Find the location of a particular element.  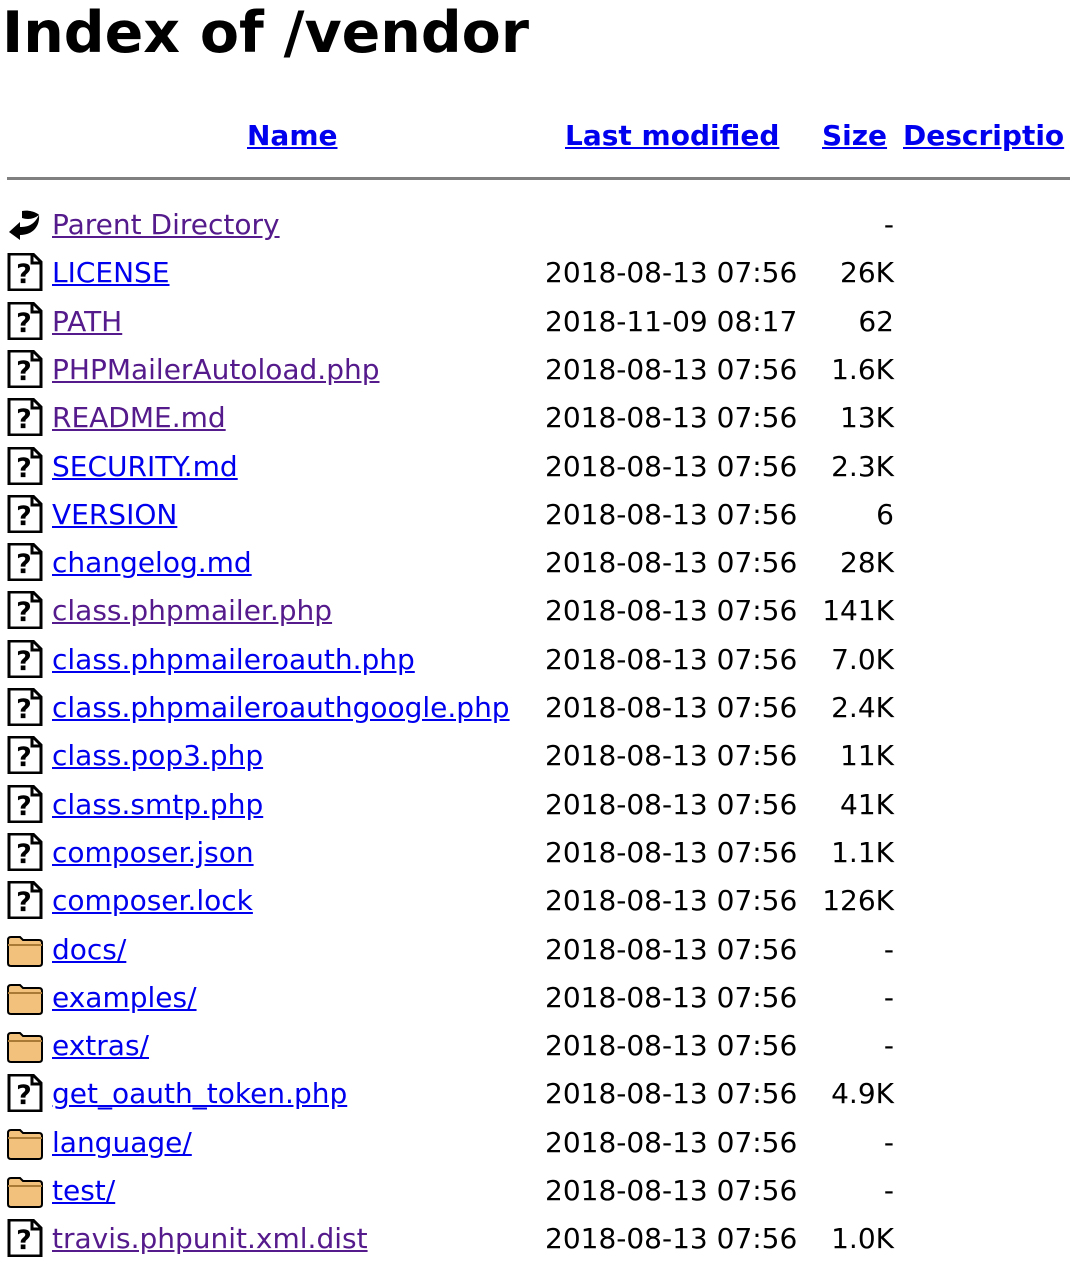

header-divider is located at coordinates (538, 178).